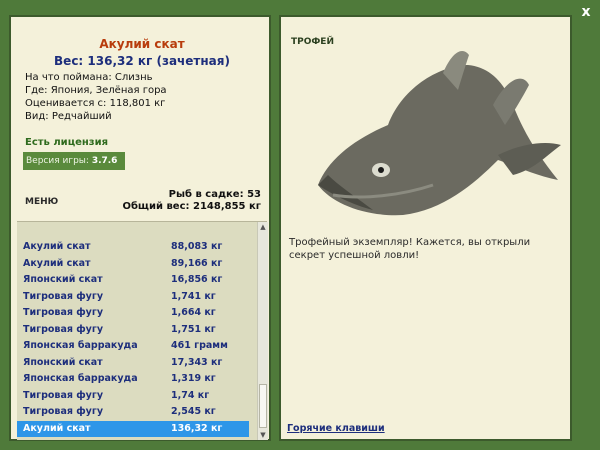 The image size is (600, 450). Describe the element at coordinates (197, 246) in the screenshot. I see `list-item-weight: 88,083 кг` at that location.